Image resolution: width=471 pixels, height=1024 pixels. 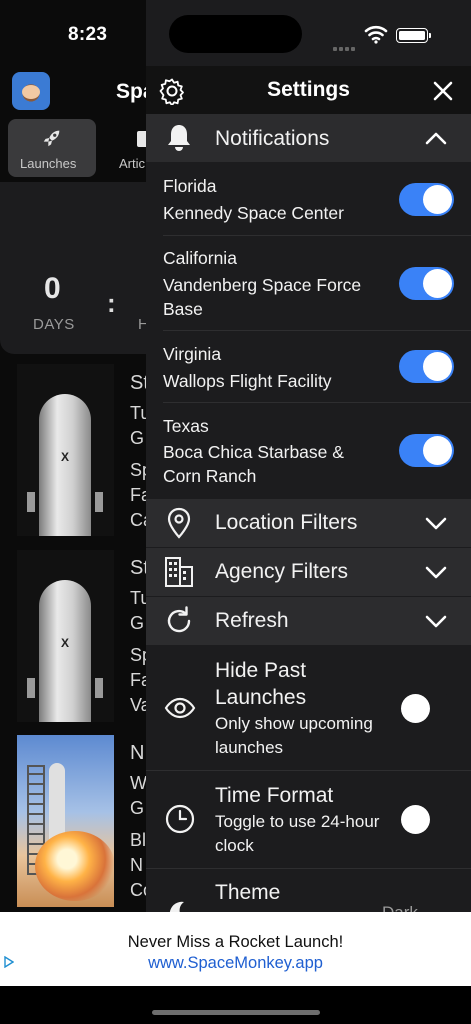 I want to click on tab-launches-label: Launches, so click(x=48, y=163).